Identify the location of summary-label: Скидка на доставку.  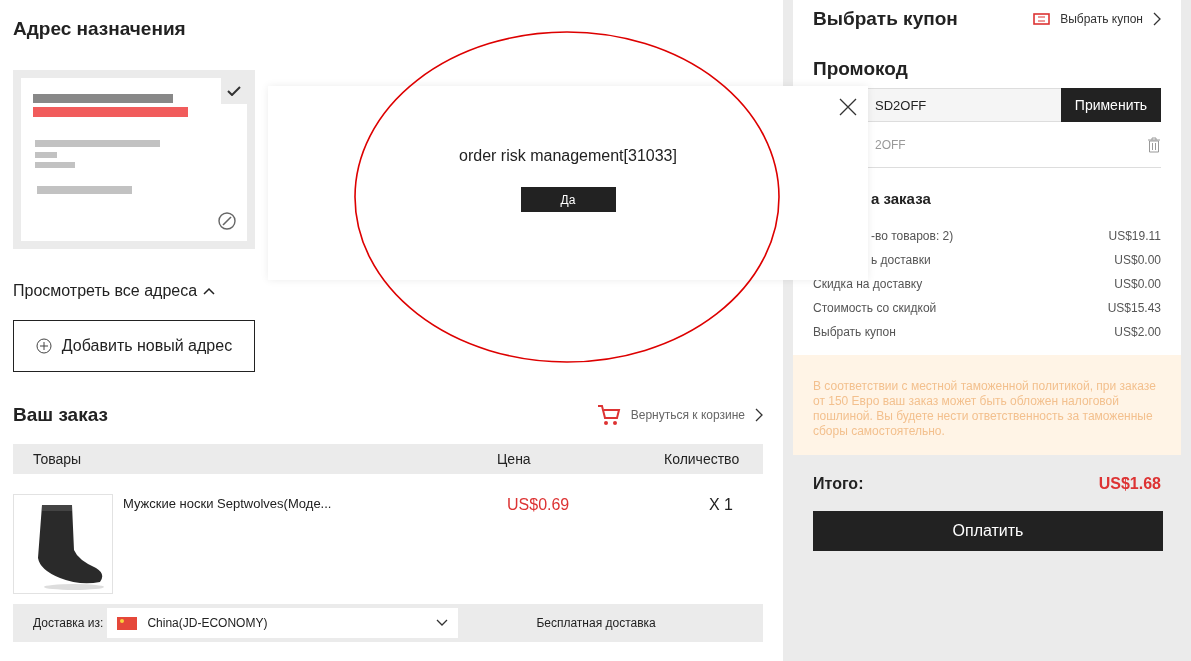
(868, 284).